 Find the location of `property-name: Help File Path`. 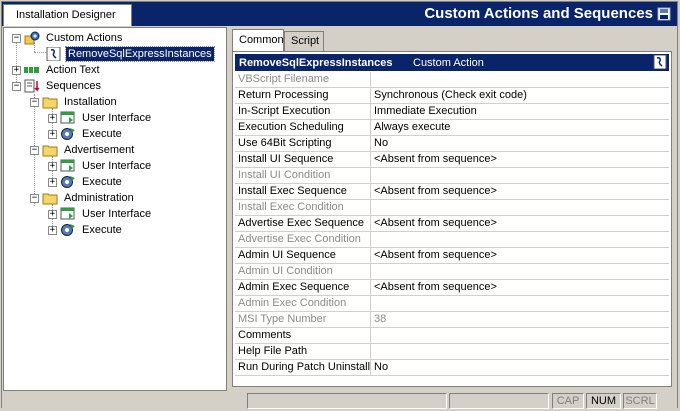

property-name: Help File Path is located at coordinates (303, 351).